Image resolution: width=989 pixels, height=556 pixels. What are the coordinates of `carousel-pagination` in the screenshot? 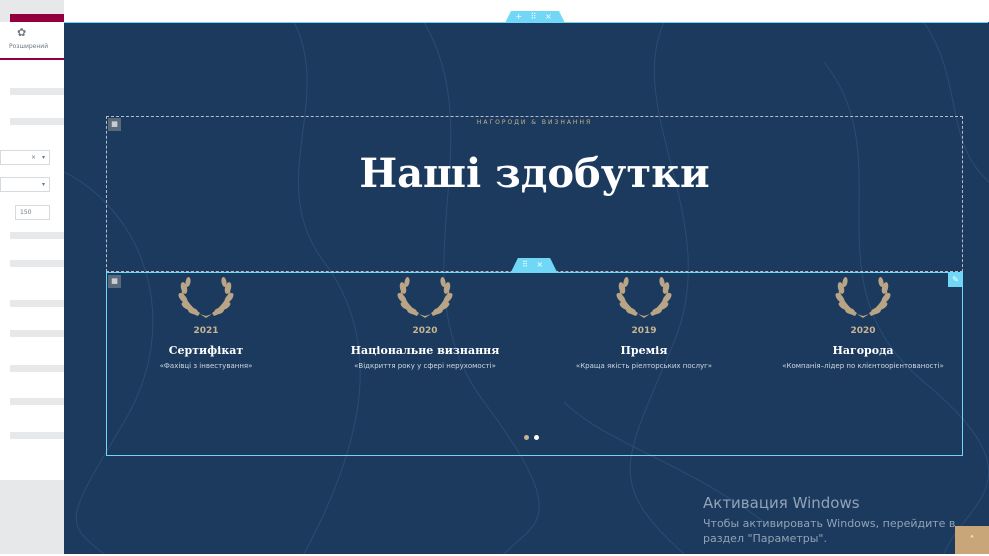 It's located at (534, 434).